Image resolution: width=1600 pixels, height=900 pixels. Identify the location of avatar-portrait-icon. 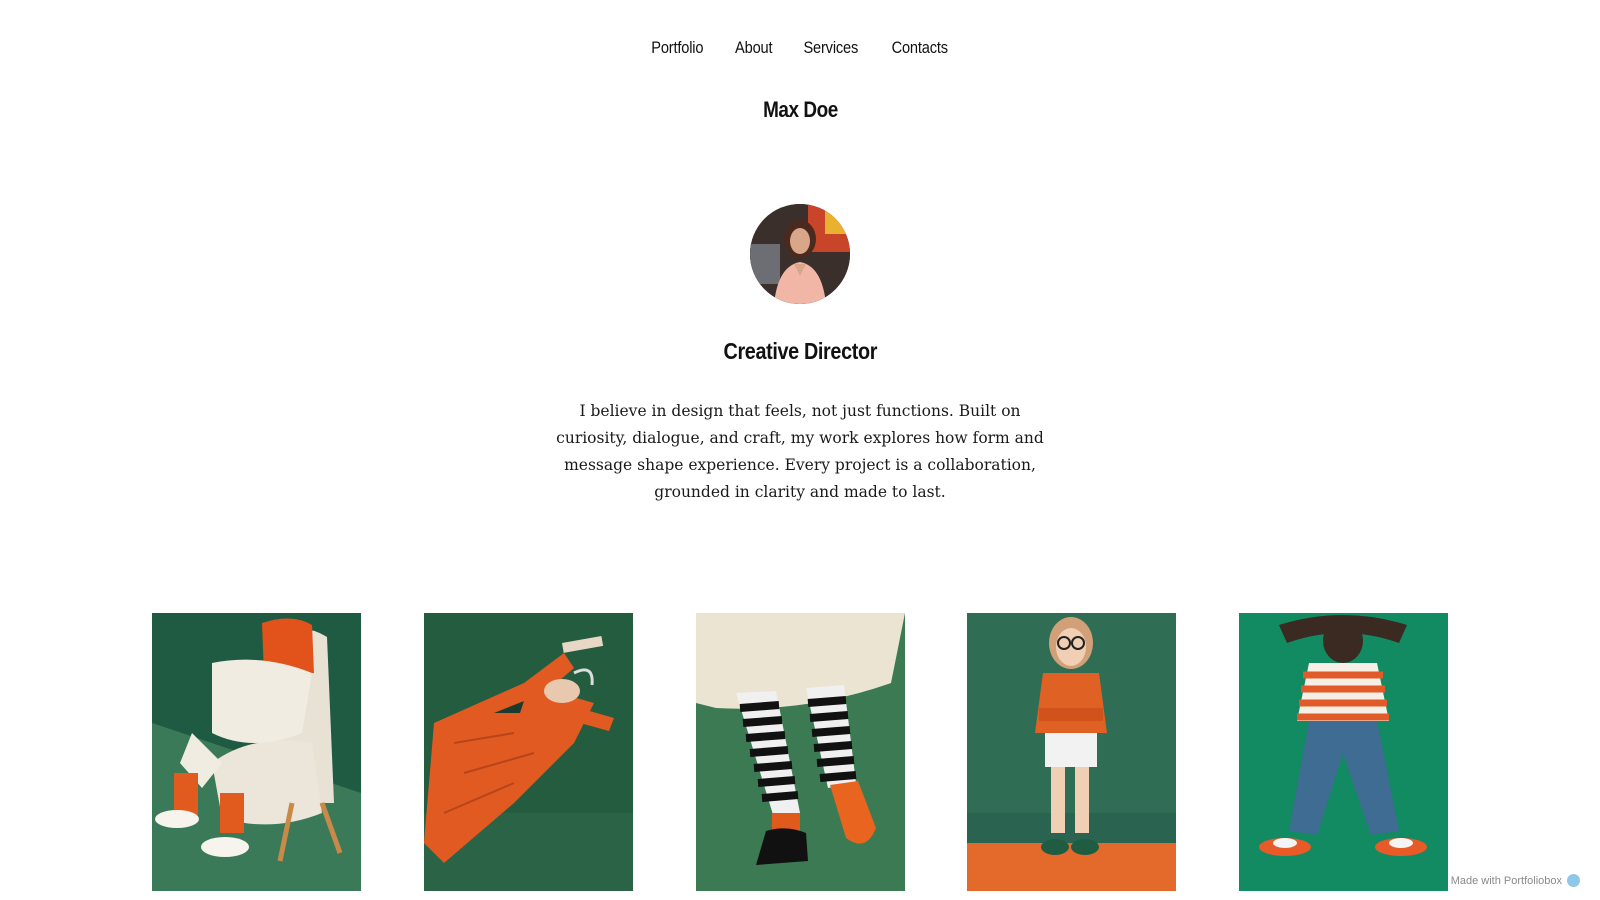
(800, 254).